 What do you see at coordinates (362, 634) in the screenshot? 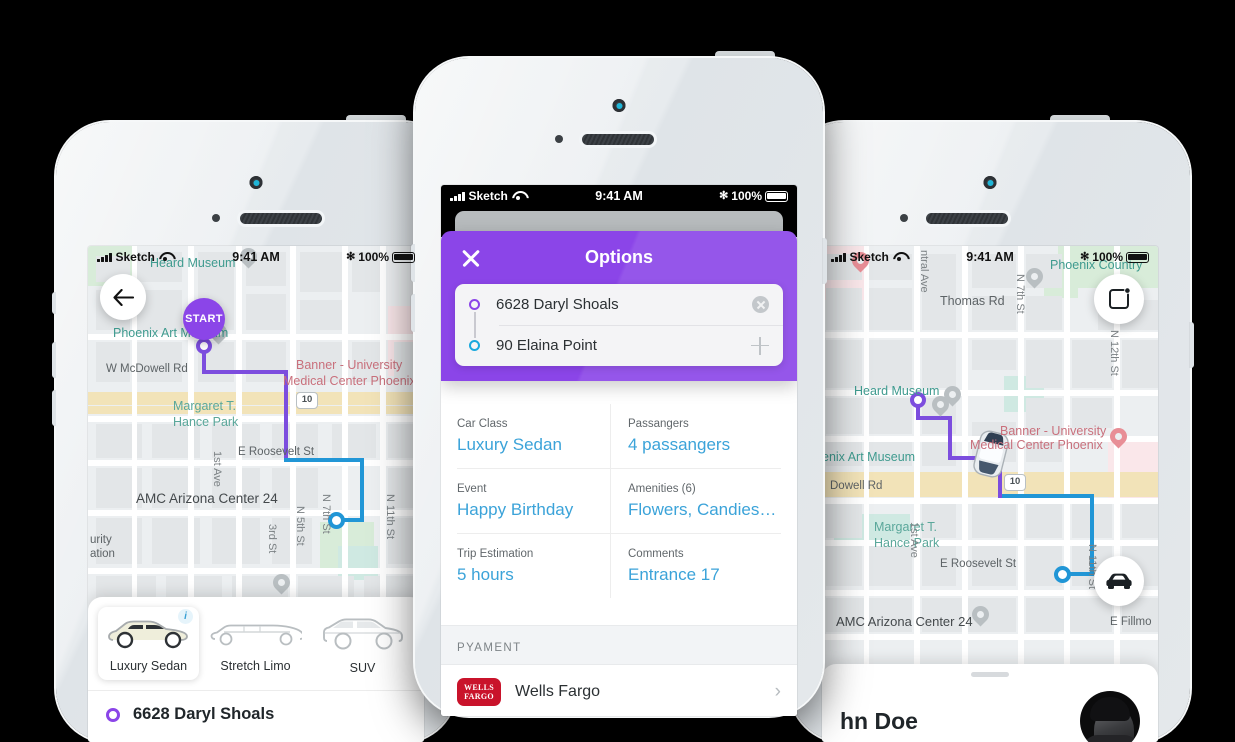
I see `suv-icon` at bounding box center [362, 634].